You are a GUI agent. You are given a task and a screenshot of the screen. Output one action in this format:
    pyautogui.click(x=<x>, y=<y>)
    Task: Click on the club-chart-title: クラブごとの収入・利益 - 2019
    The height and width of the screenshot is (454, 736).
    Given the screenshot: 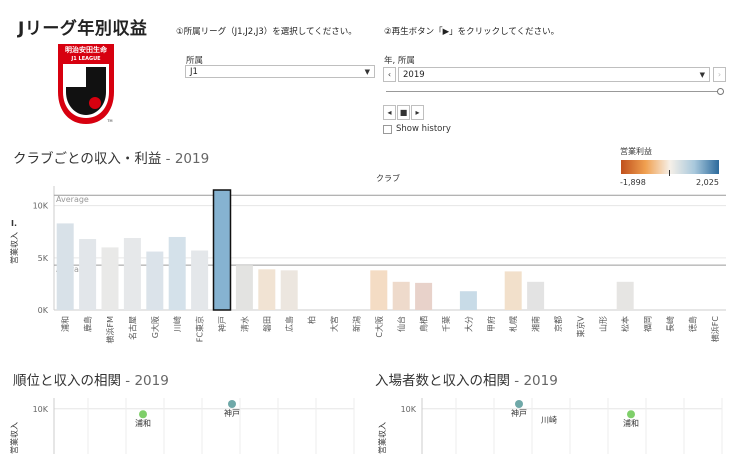 What is the action you would take?
    pyautogui.click(x=111, y=157)
    